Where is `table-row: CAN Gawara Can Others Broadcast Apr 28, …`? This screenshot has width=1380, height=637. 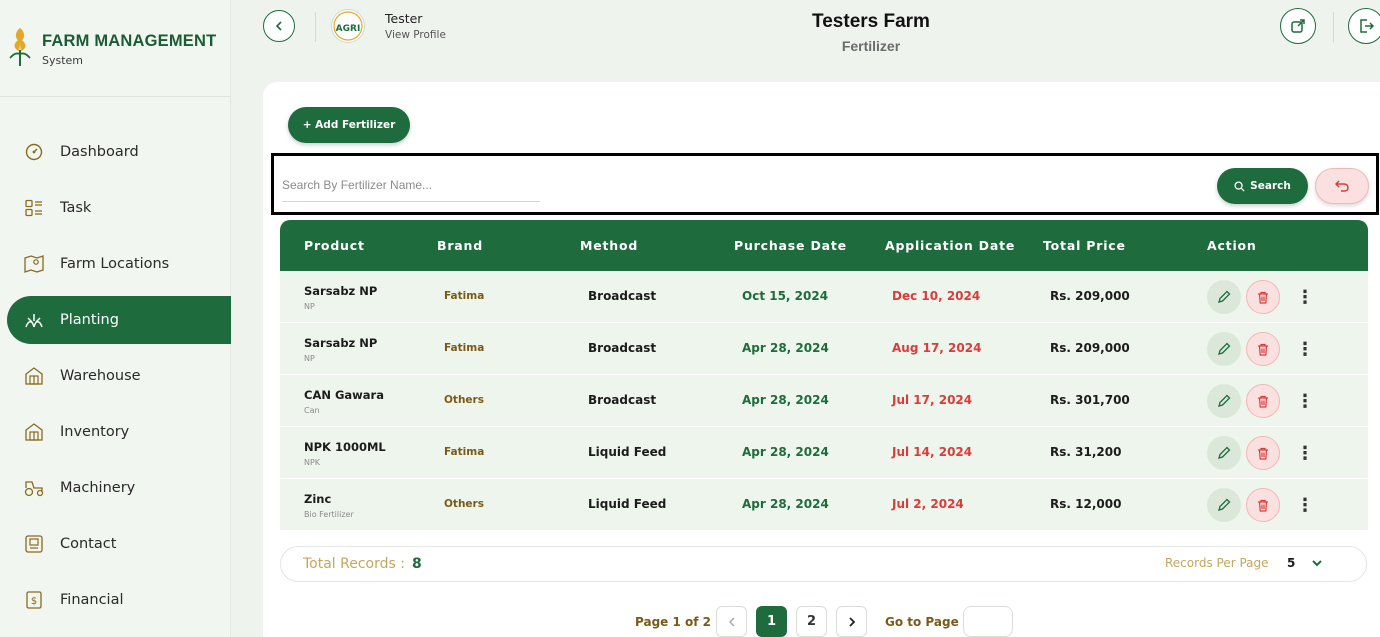 table-row: CAN Gawara Can Others Broadcast Apr 28, … is located at coordinates (824, 401).